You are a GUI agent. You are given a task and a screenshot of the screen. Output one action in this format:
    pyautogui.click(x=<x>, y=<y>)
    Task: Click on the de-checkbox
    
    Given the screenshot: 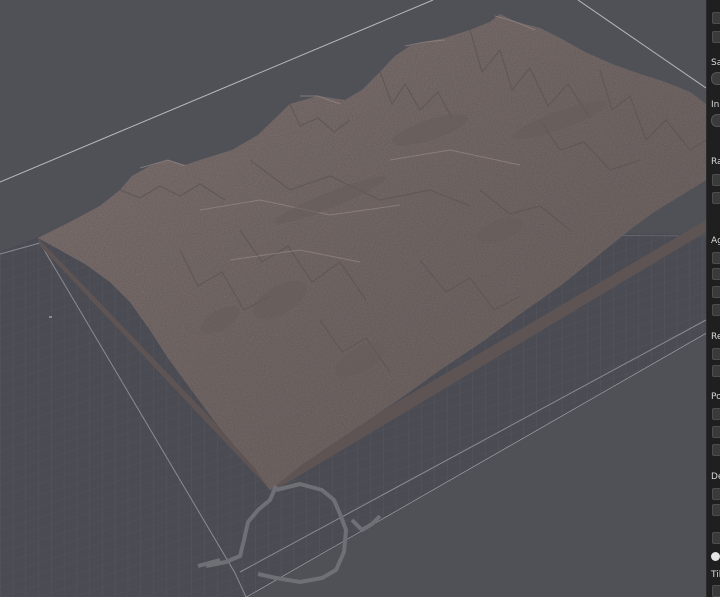 What is the action you would take?
    pyautogui.click(x=716, y=538)
    